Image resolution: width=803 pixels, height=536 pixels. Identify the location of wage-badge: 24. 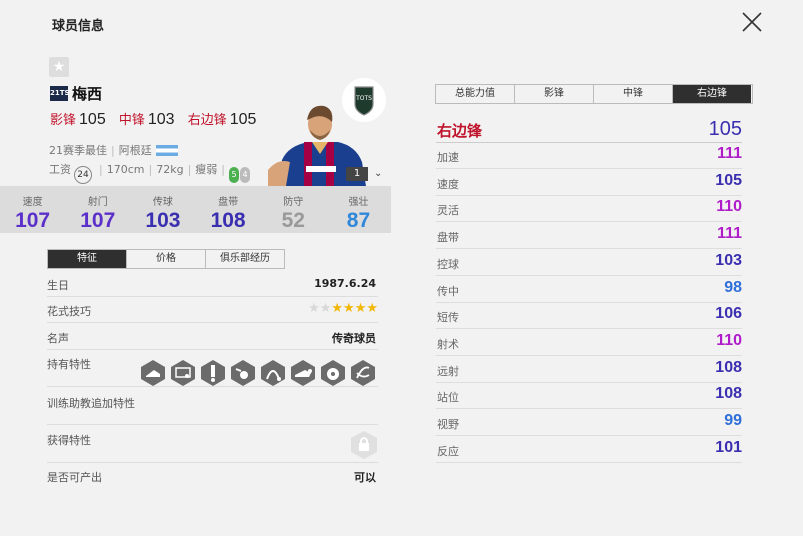
(83, 175).